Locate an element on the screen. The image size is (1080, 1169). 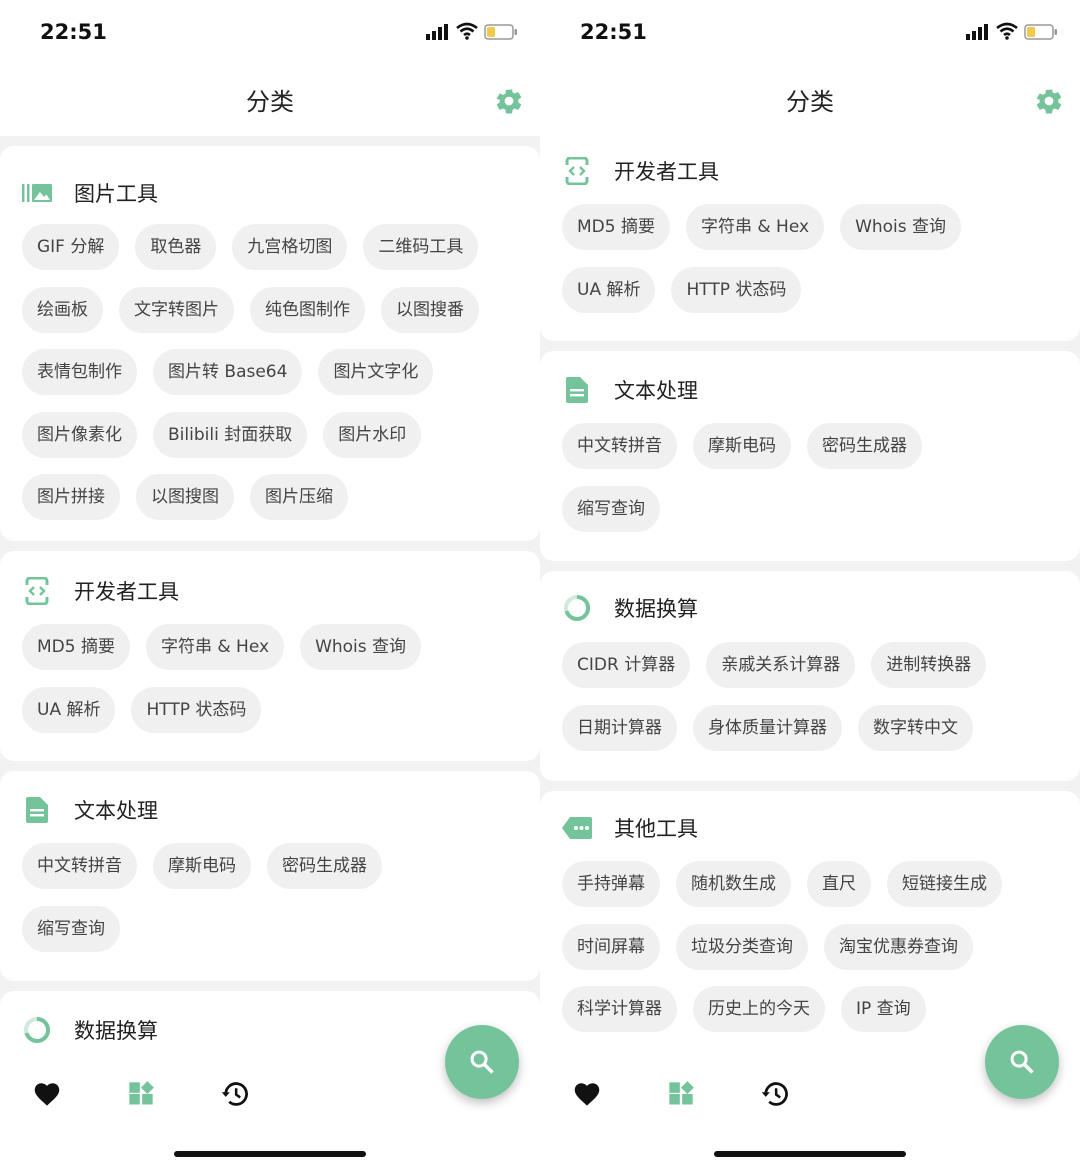
tool-chip: 表情包制作 is located at coordinates (79, 372).